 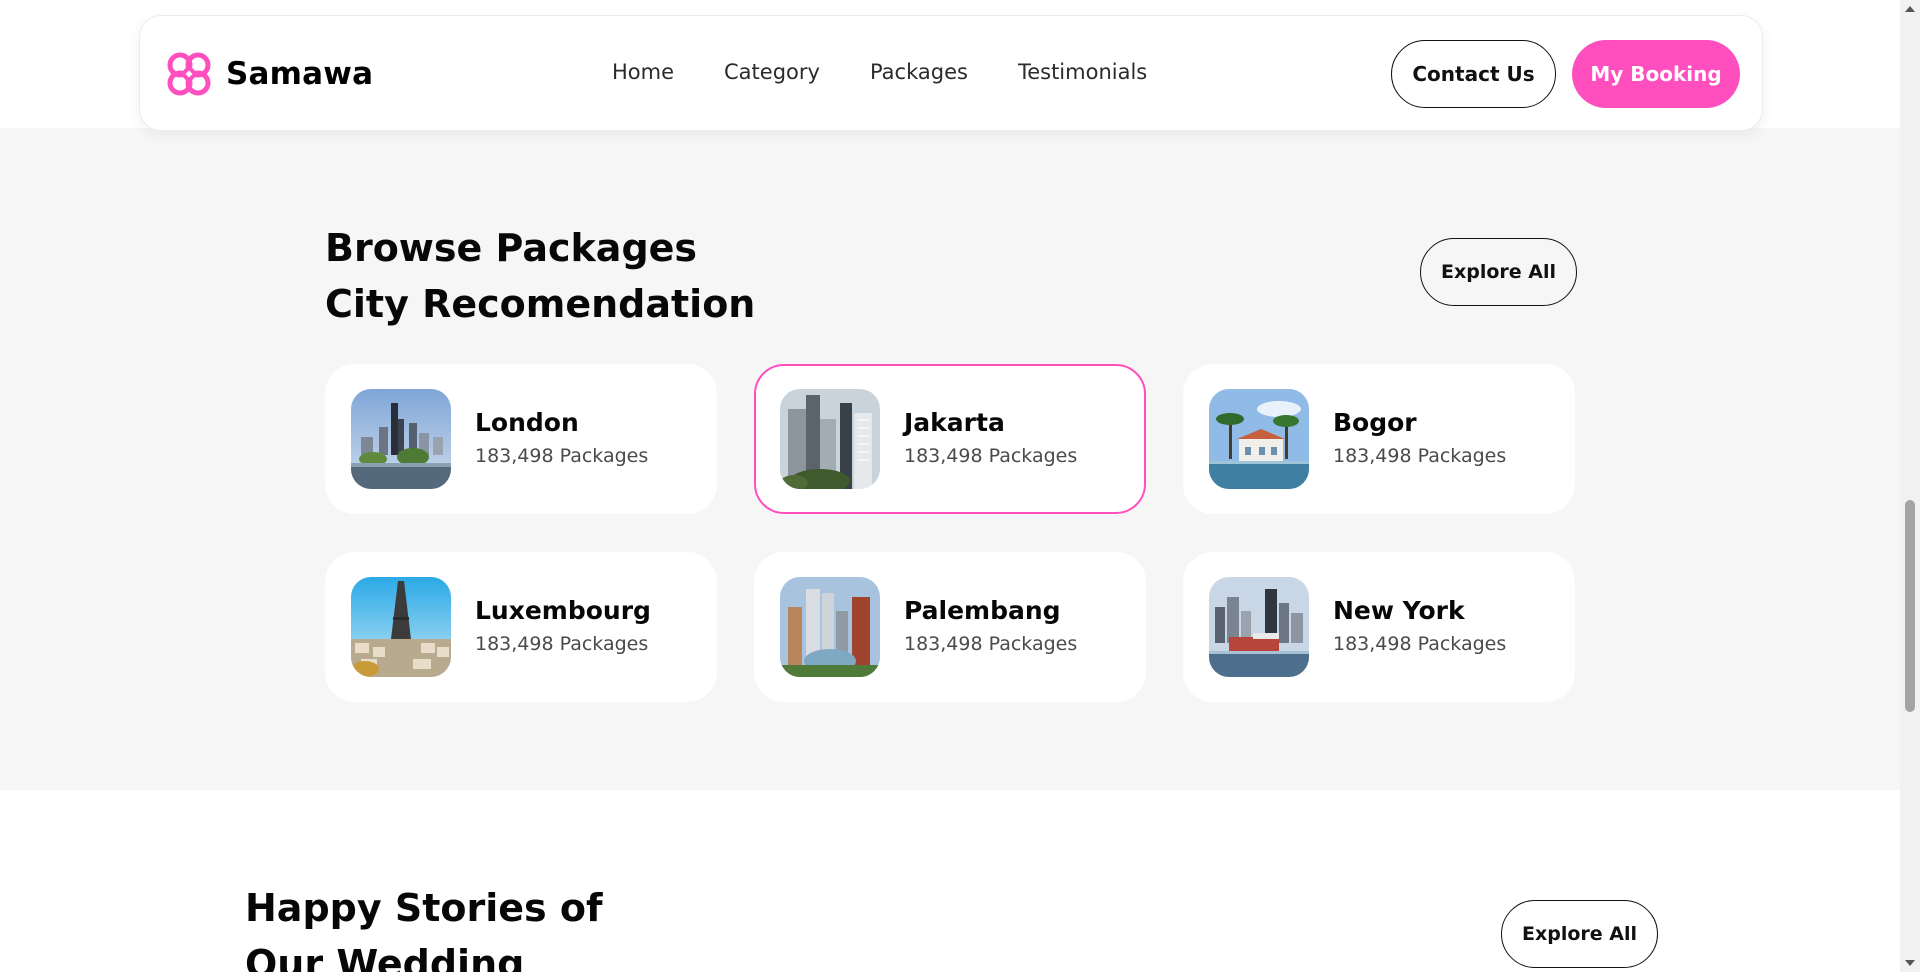 What do you see at coordinates (1579, 934) in the screenshot?
I see `stories-explore-all-button: Explore All` at bounding box center [1579, 934].